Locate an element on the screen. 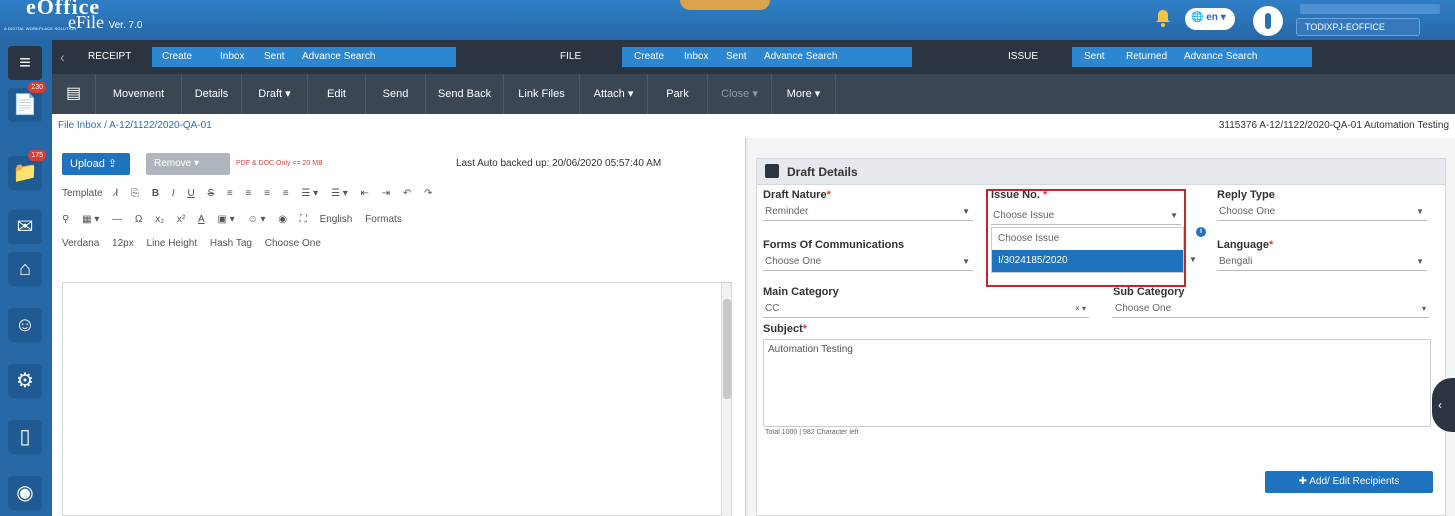  horizontal-line-icon: — is located at coordinates (117, 219).